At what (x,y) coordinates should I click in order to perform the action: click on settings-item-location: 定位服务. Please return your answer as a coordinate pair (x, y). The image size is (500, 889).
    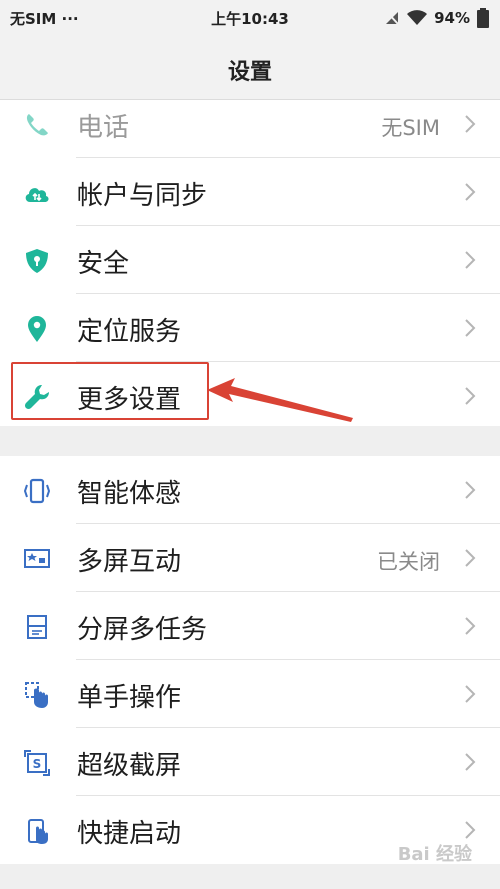
    Looking at the image, I should click on (250, 328).